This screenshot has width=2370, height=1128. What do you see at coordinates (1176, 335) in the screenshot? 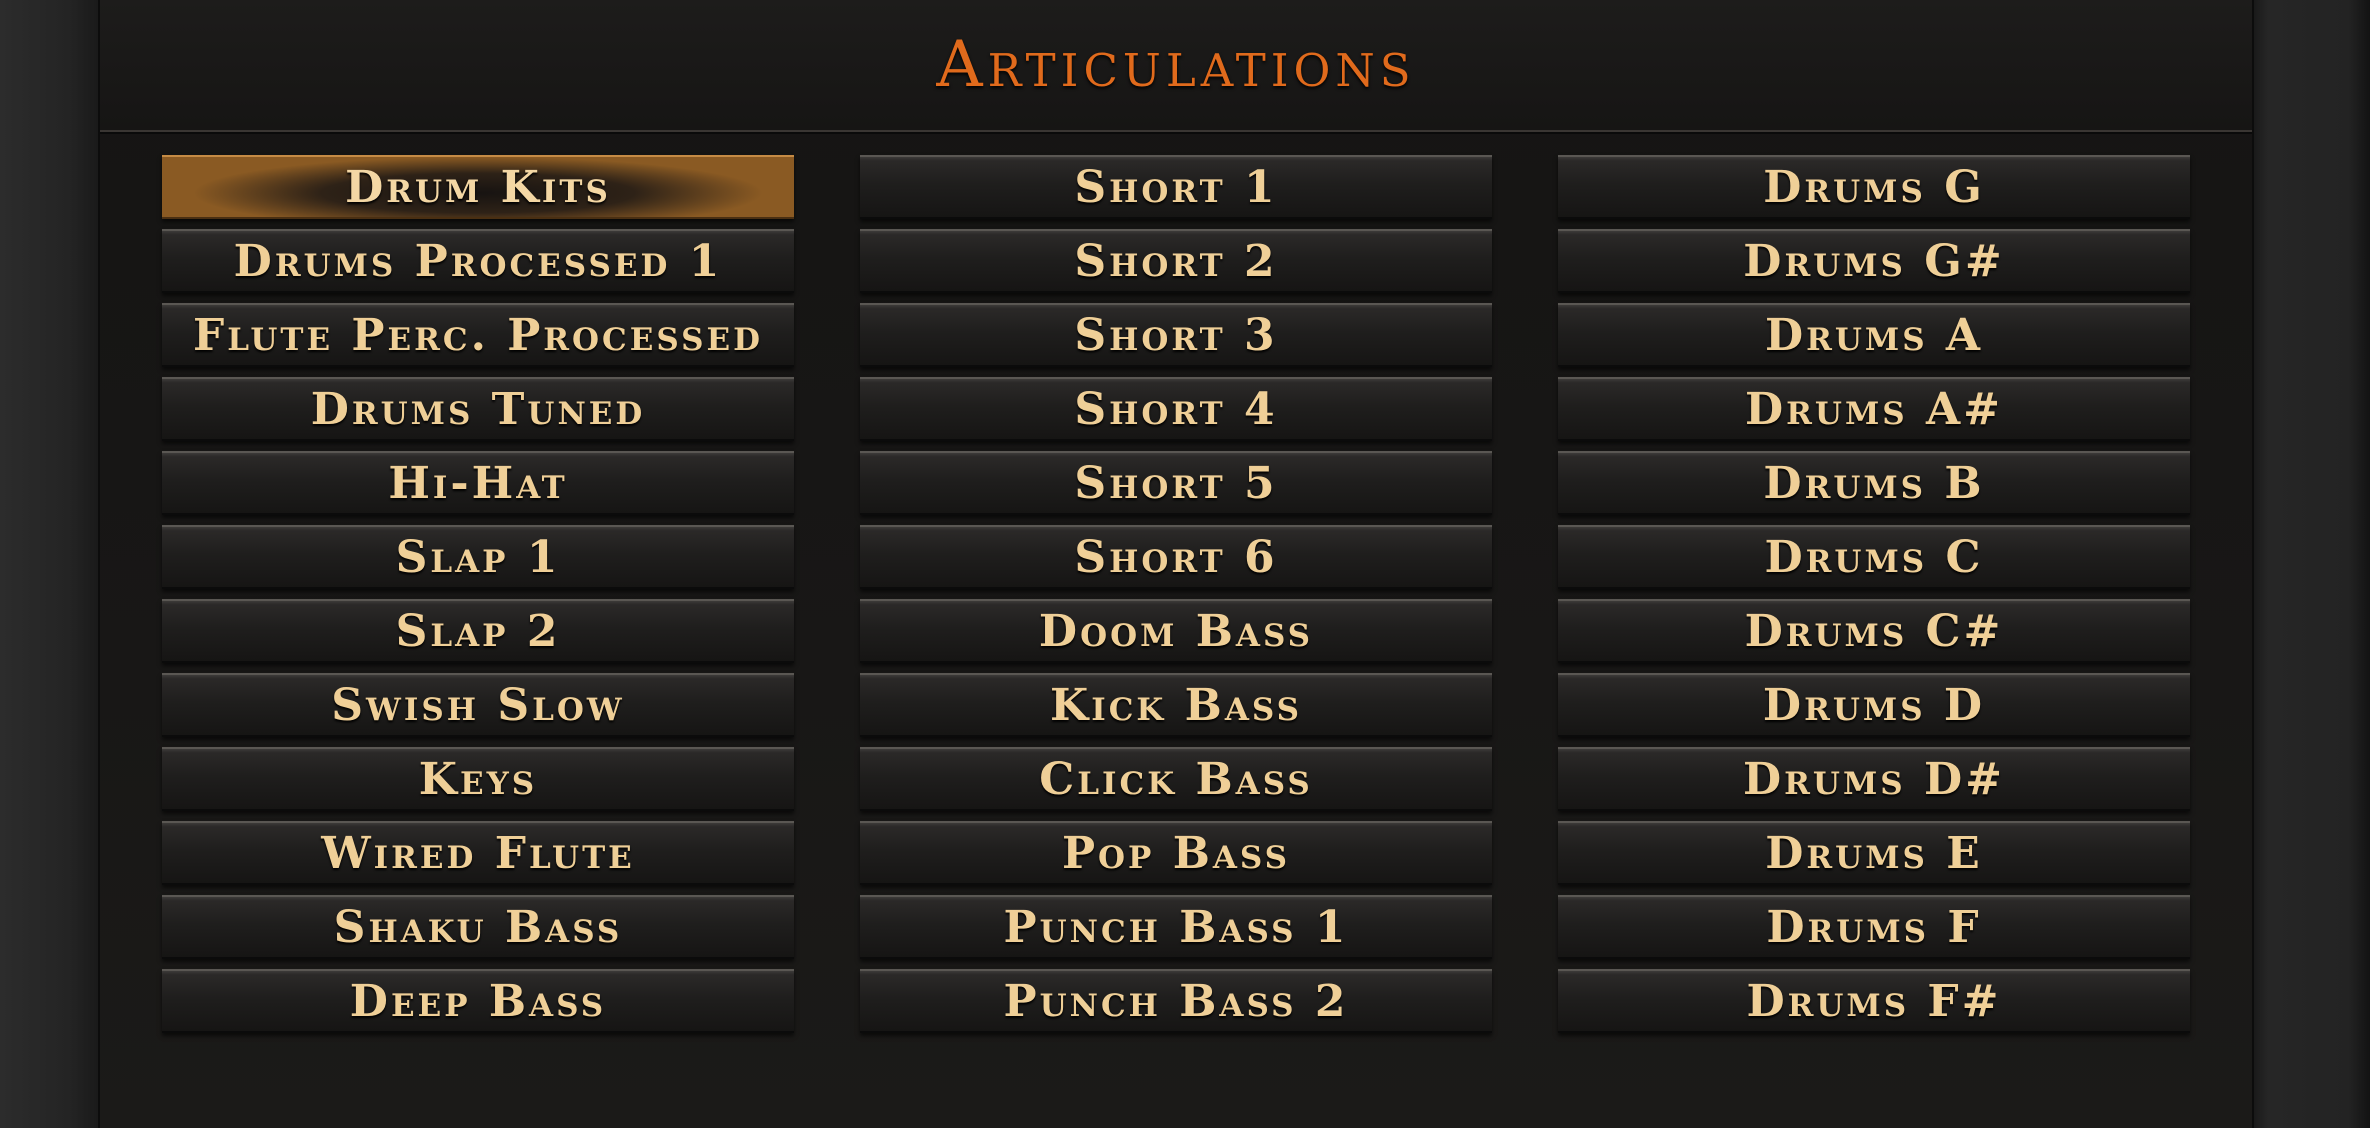
I see `articulation-button-short-3: Short 3` at bounding box center [1176, 335].